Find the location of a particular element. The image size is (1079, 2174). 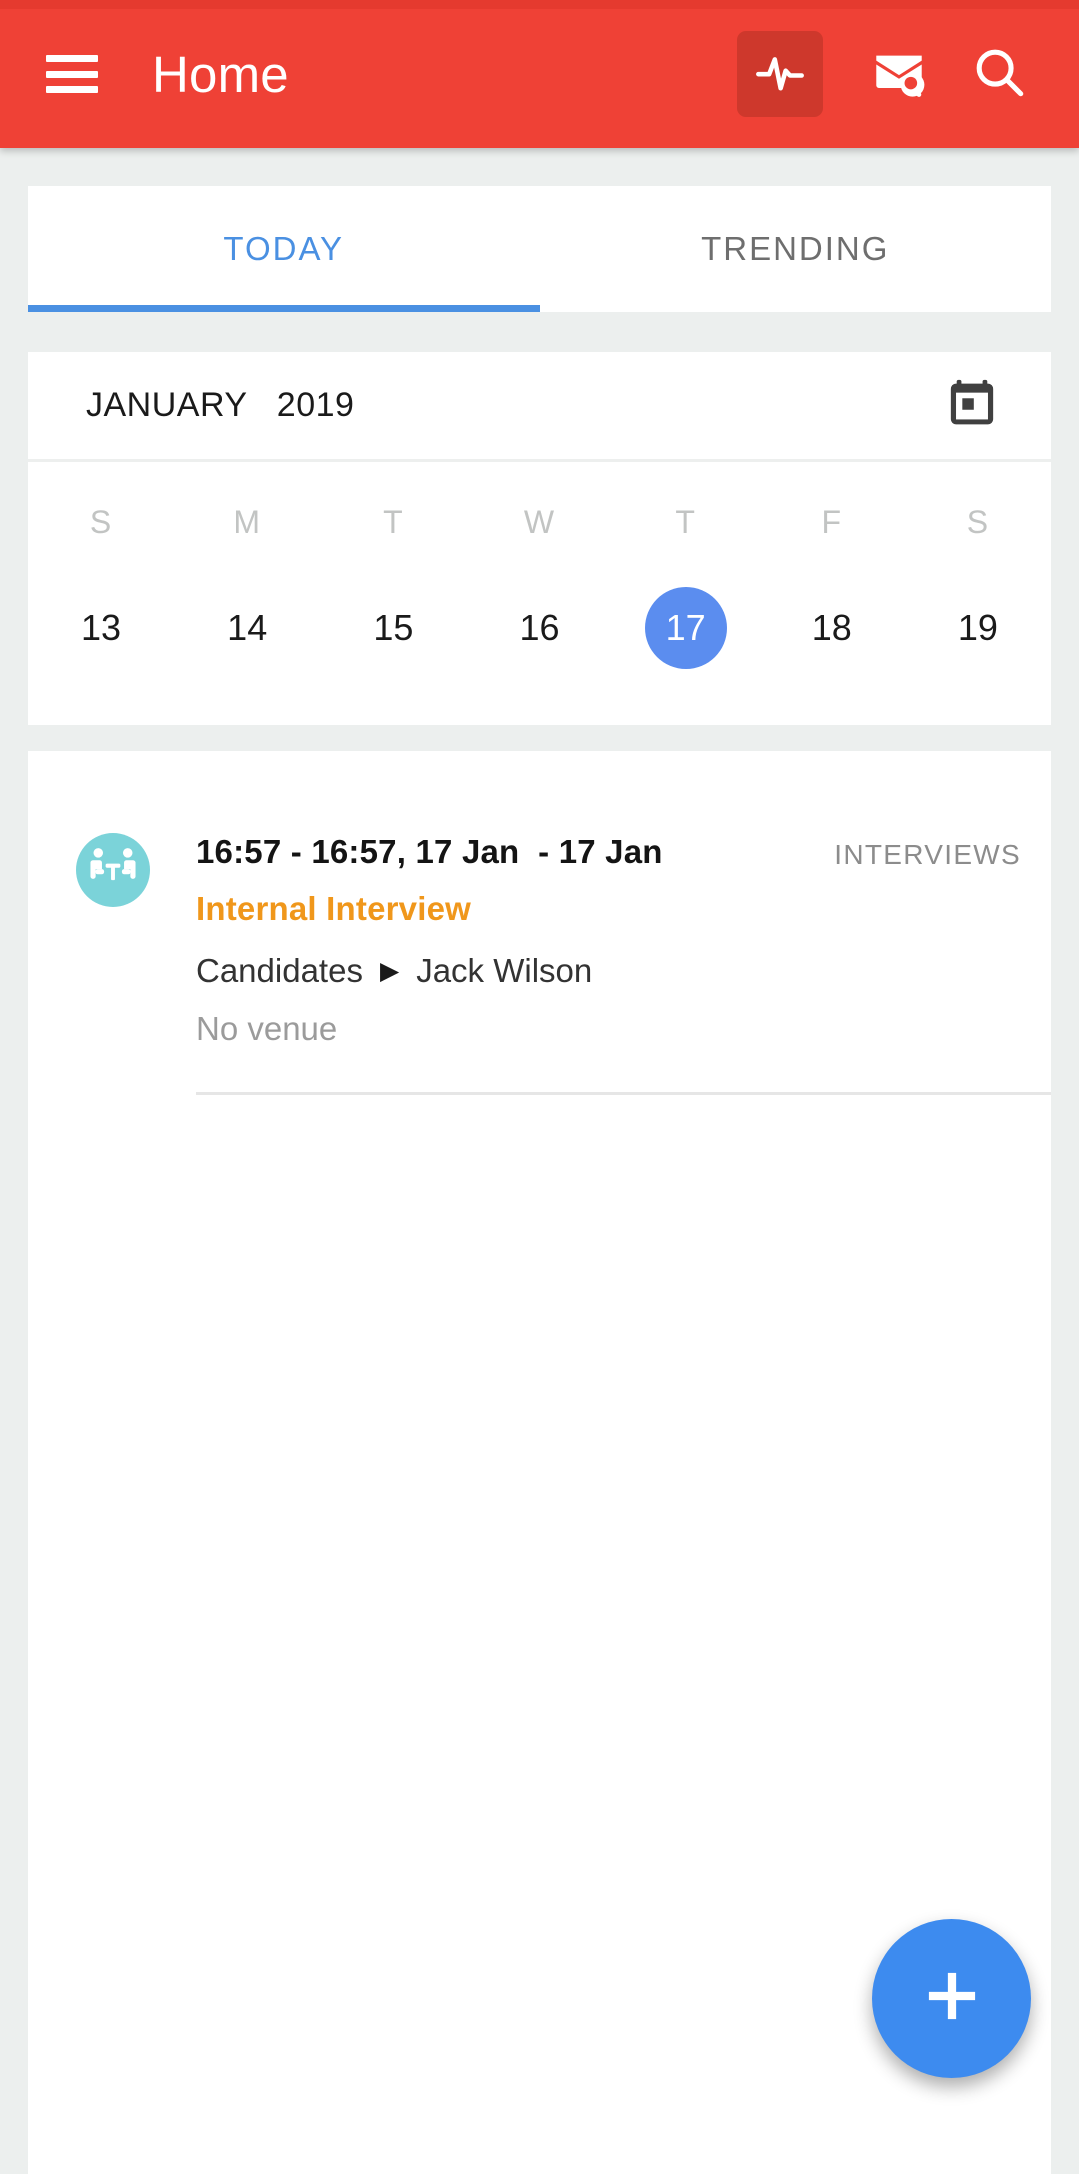

tab-bar: TODAY TRENDING is located at coordinates (539, 249).